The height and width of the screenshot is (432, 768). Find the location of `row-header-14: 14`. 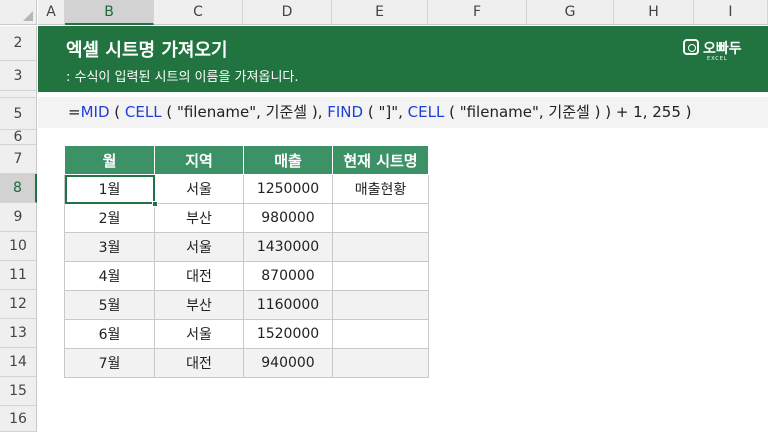

row-header-14: 14 is located at coordinates (18, 362).